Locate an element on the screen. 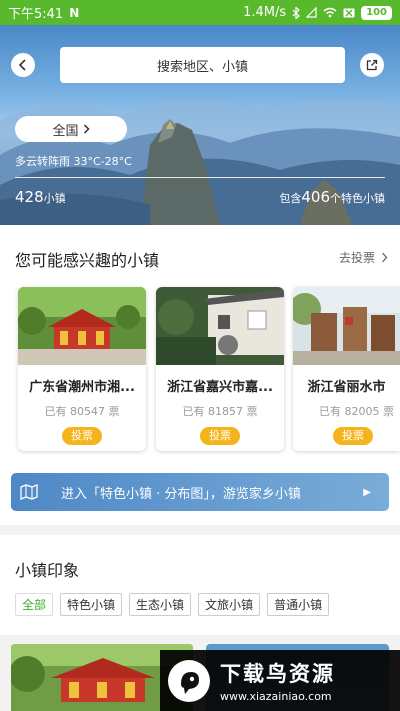  interest-title: 您可能感兴趣的小镇 is located at coordinates (87, 260).